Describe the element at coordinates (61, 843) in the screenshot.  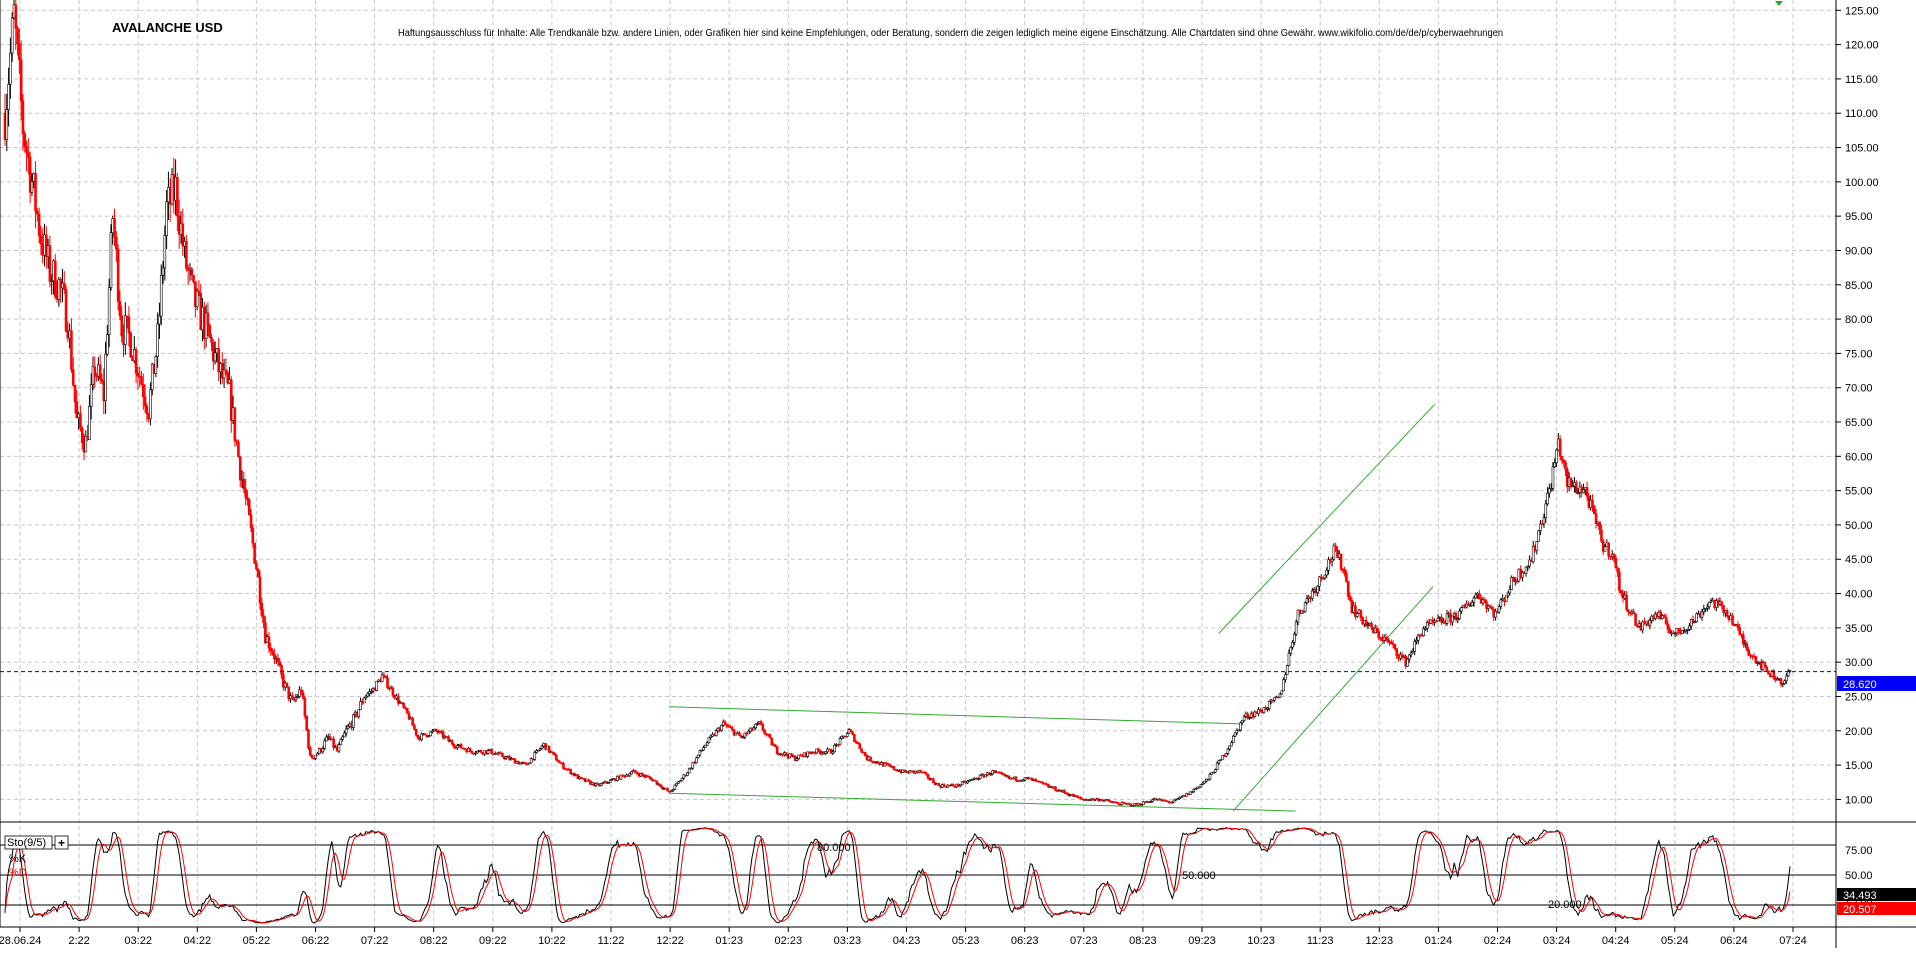
I see `plus-icon: +` at that location.